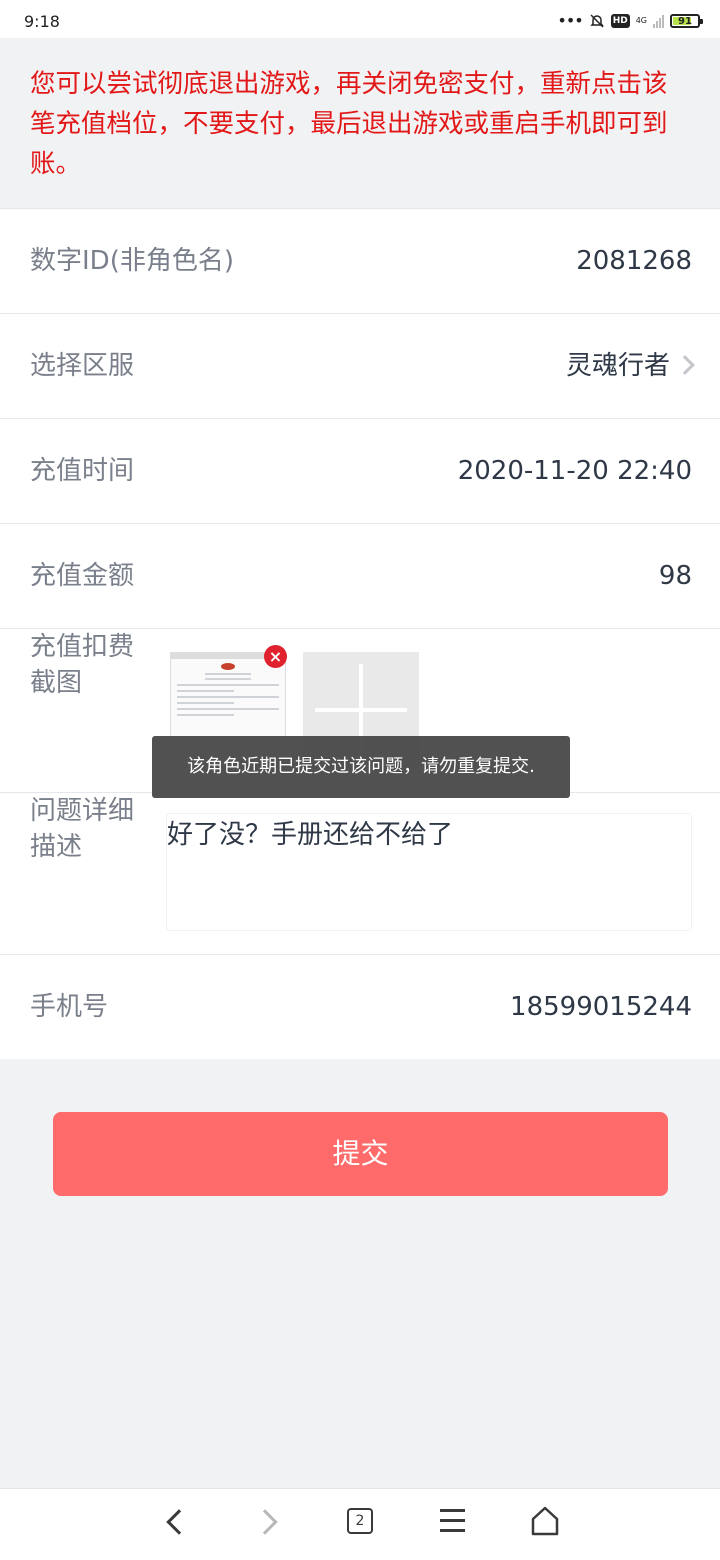 This screenshot has height=1560, width=720. I want to click on network-label: 4G, so click(641, 20).